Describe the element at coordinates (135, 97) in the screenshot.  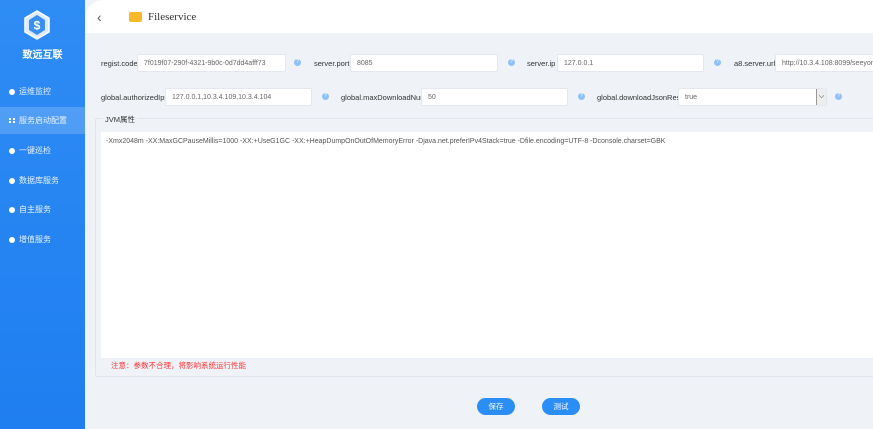
I see `authorized-ips-label: global.authorizedIps` at that location.